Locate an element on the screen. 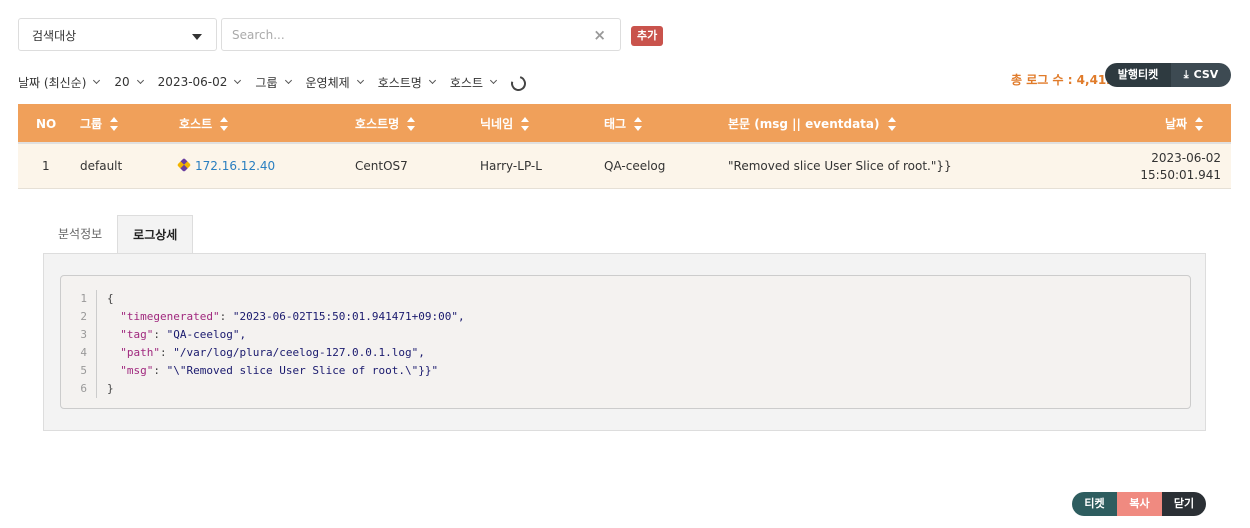 This screenshot has width=1250, height=528. clear-icon: × is located at coordinates (599, 35).